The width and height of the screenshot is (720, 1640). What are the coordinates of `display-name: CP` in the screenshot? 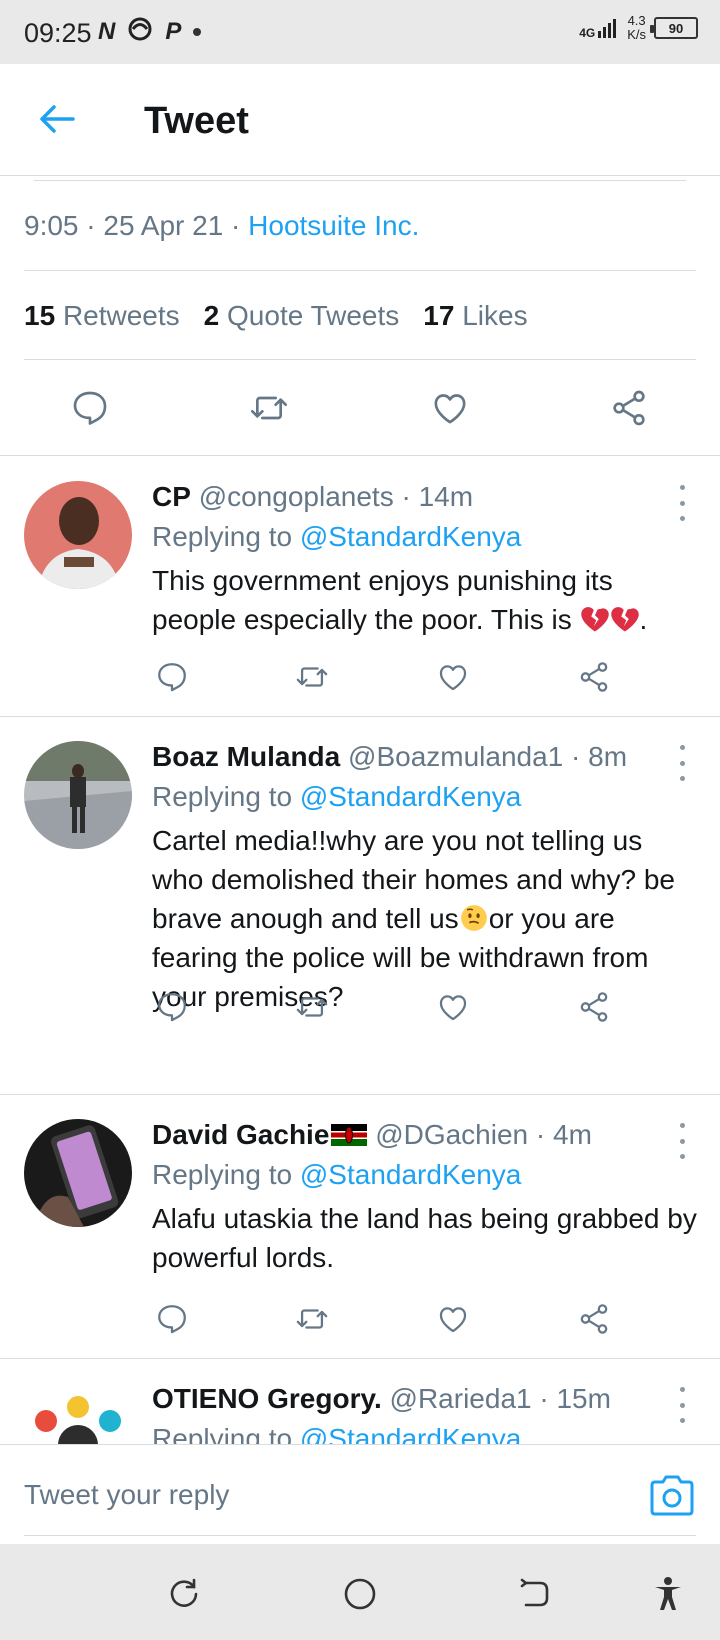 It's located at (171, 496).